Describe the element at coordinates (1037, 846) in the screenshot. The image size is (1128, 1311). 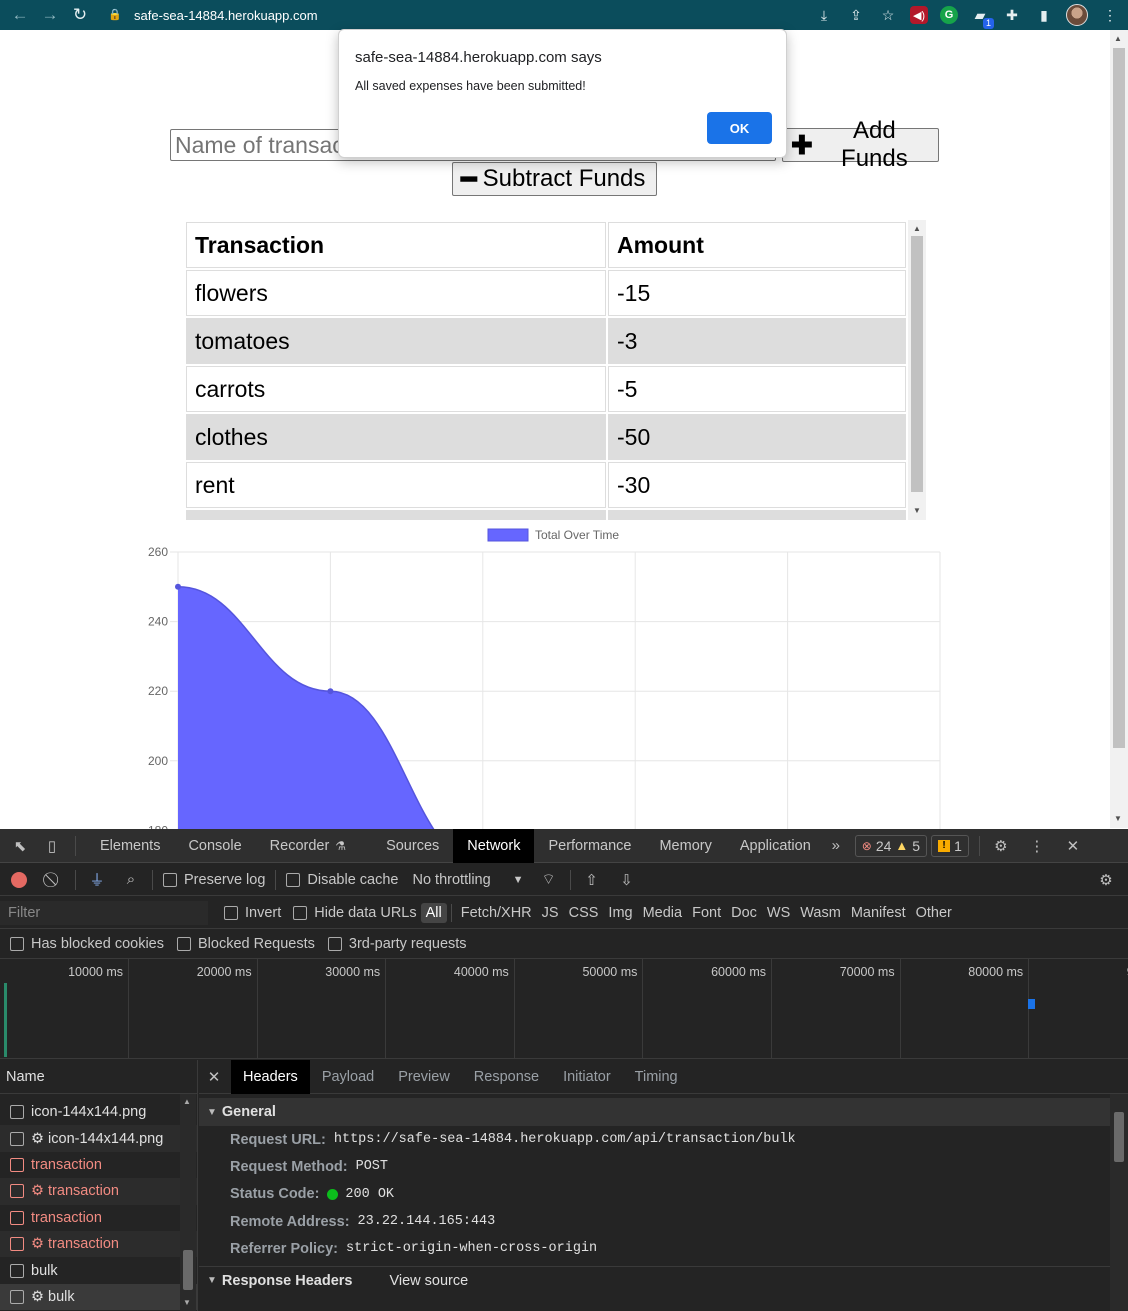
I see `devtools-menu-icon: ⋮` at that location.